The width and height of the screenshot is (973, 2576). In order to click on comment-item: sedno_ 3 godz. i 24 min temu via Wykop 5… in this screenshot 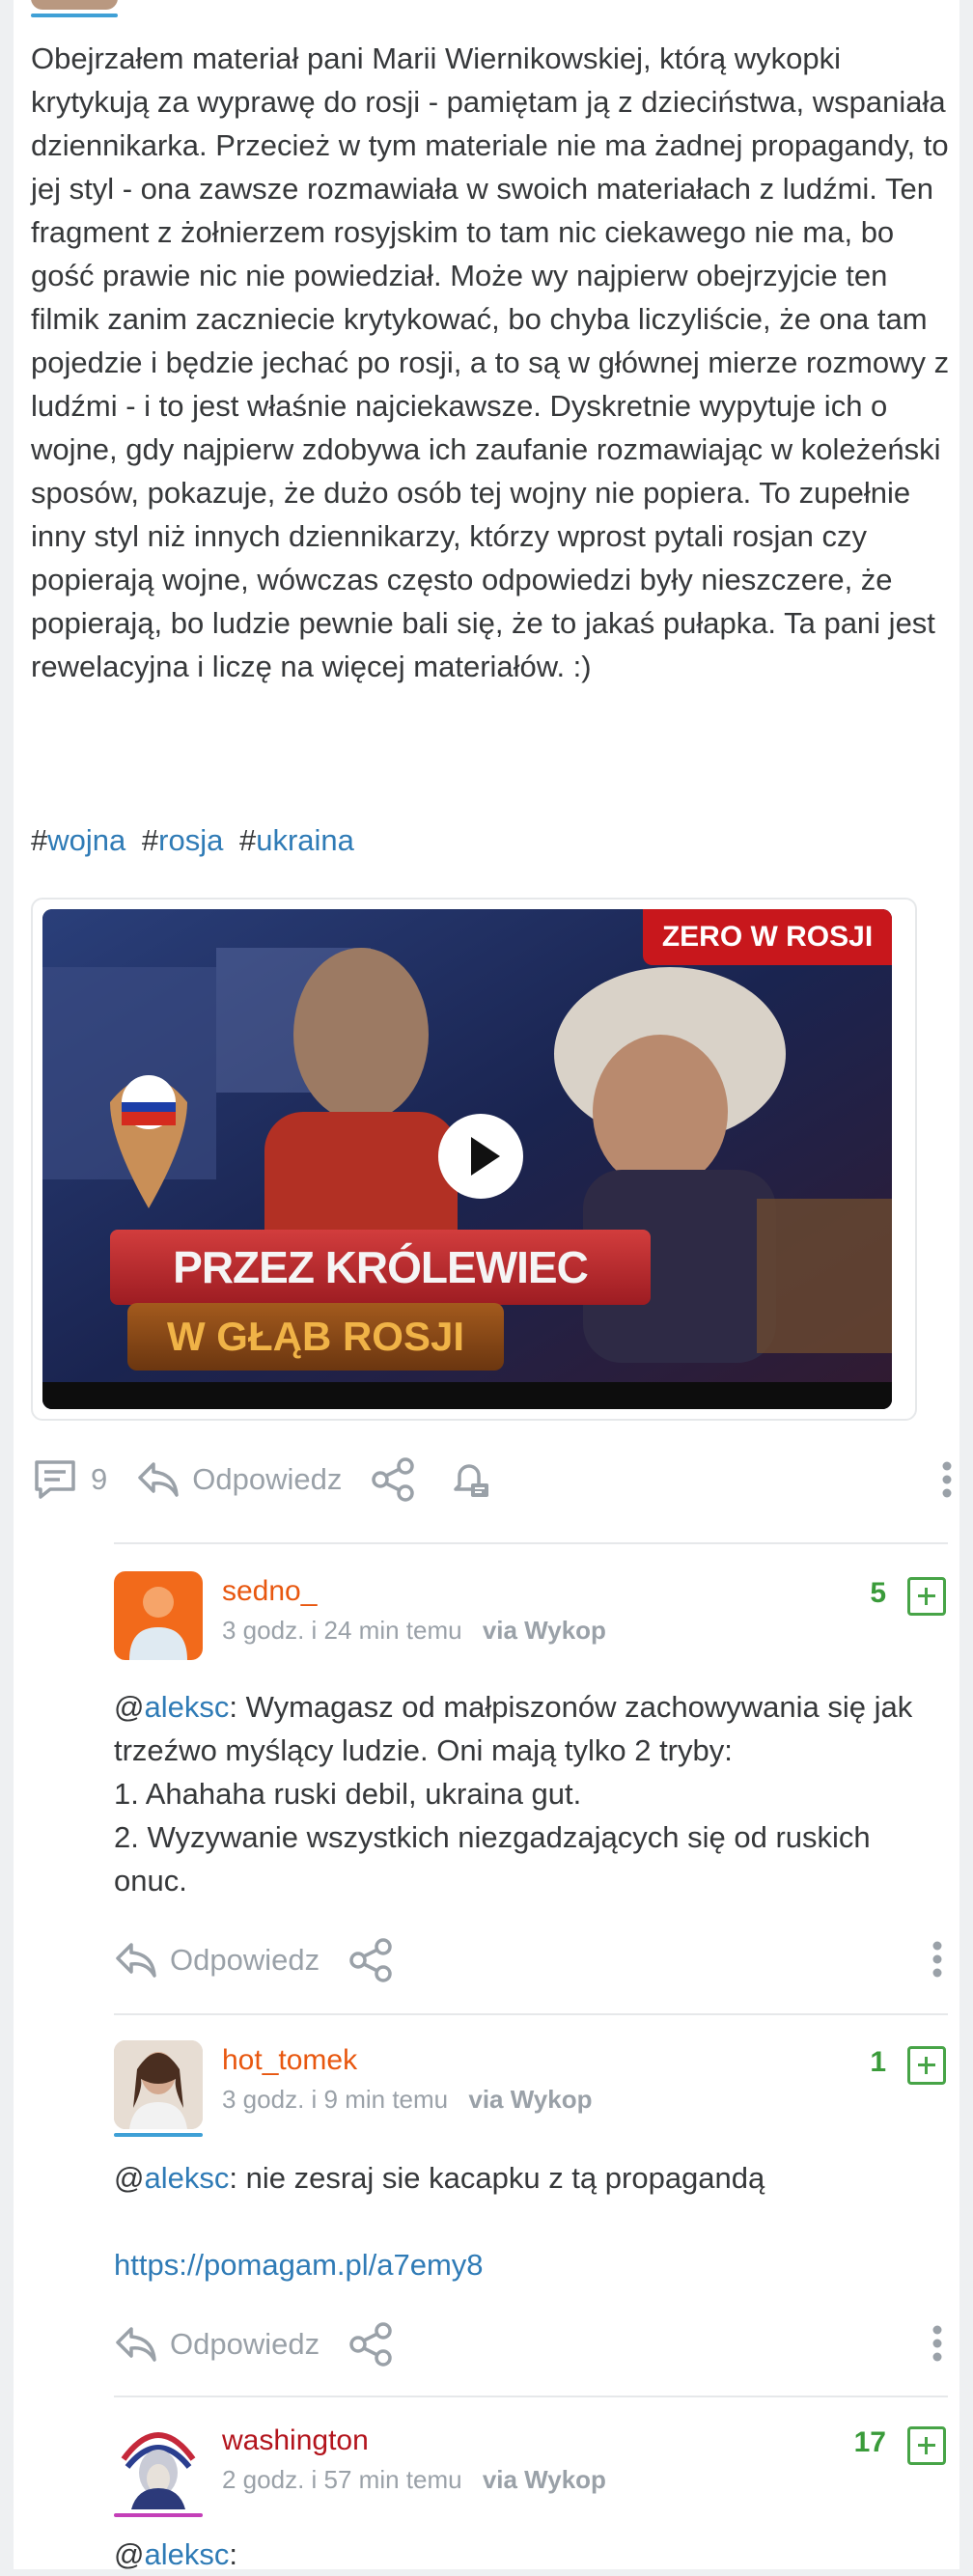, I will do `click(531, 1783)`.